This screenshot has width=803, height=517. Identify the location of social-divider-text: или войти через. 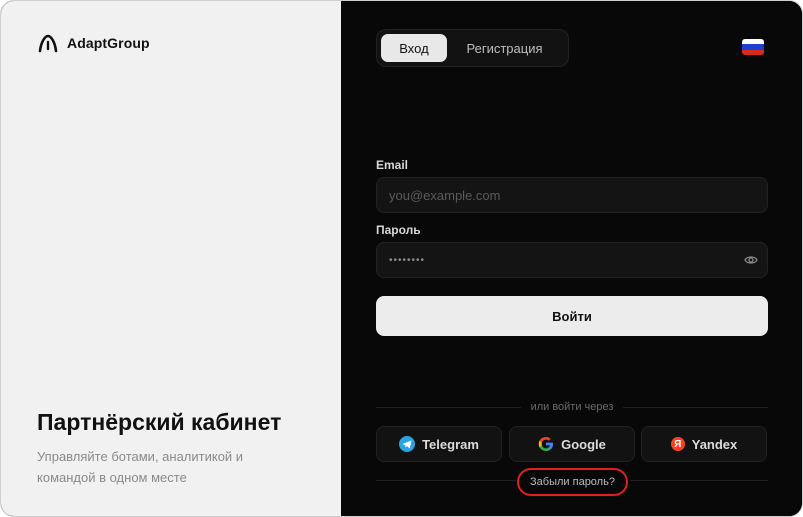
(572, 407).